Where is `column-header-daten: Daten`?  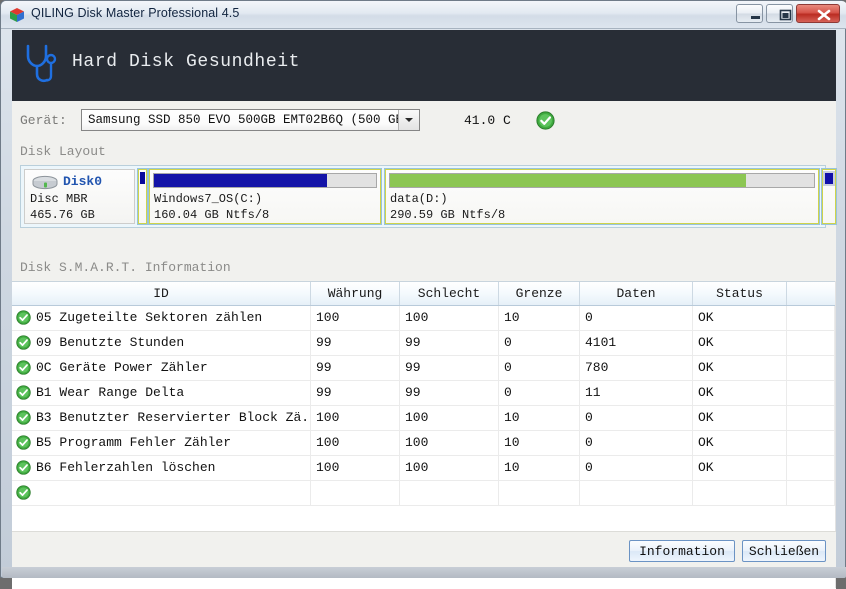 column-header-daten: Daten is located at coordinates (636, 293).